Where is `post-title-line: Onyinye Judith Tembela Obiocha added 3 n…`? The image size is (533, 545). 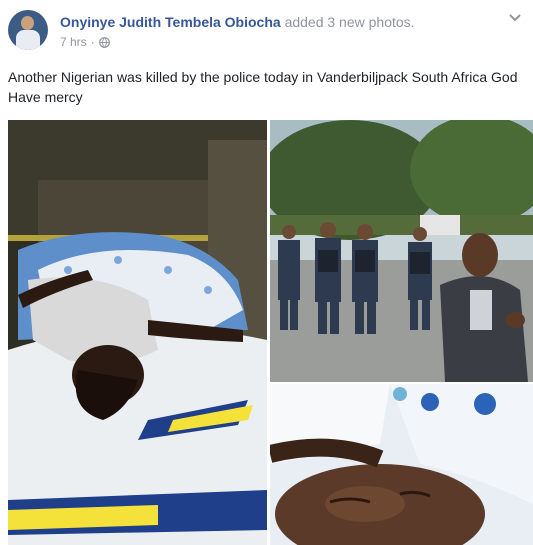
post-title-line: Onyinye Judith Tembela Obiocha added 3 n… is located at coordinates (237, 22).